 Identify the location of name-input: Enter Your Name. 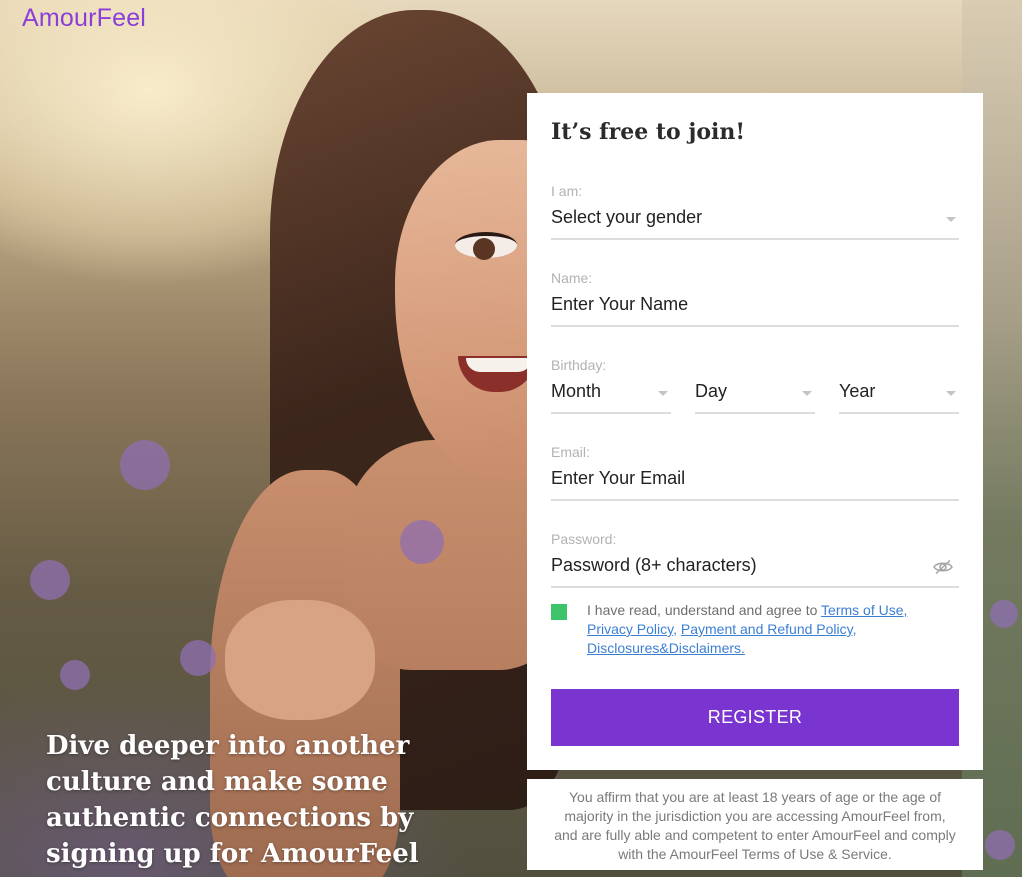
(755, 307).